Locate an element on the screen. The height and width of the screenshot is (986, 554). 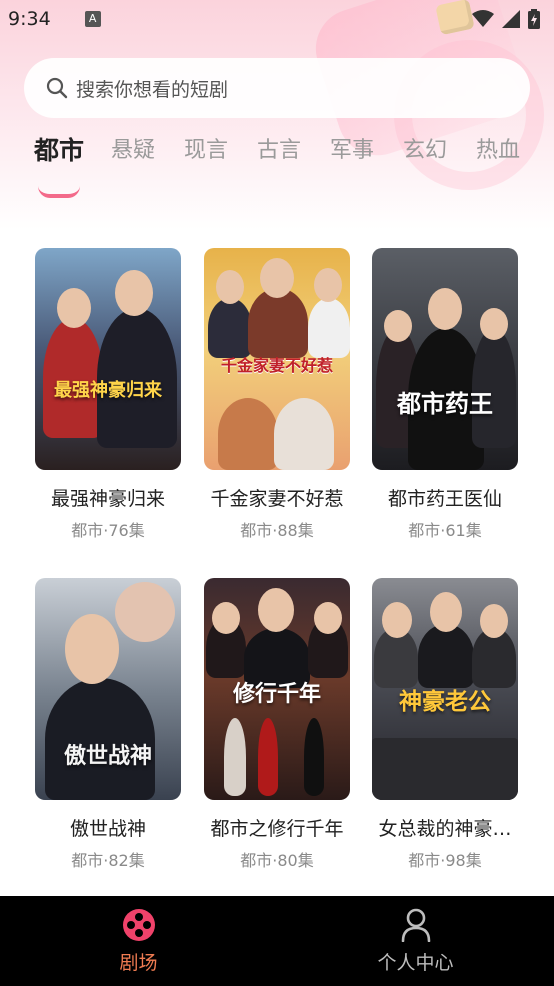
search-placeholder: 搜索你想看的短剧 is located at coordinates (152, 89).